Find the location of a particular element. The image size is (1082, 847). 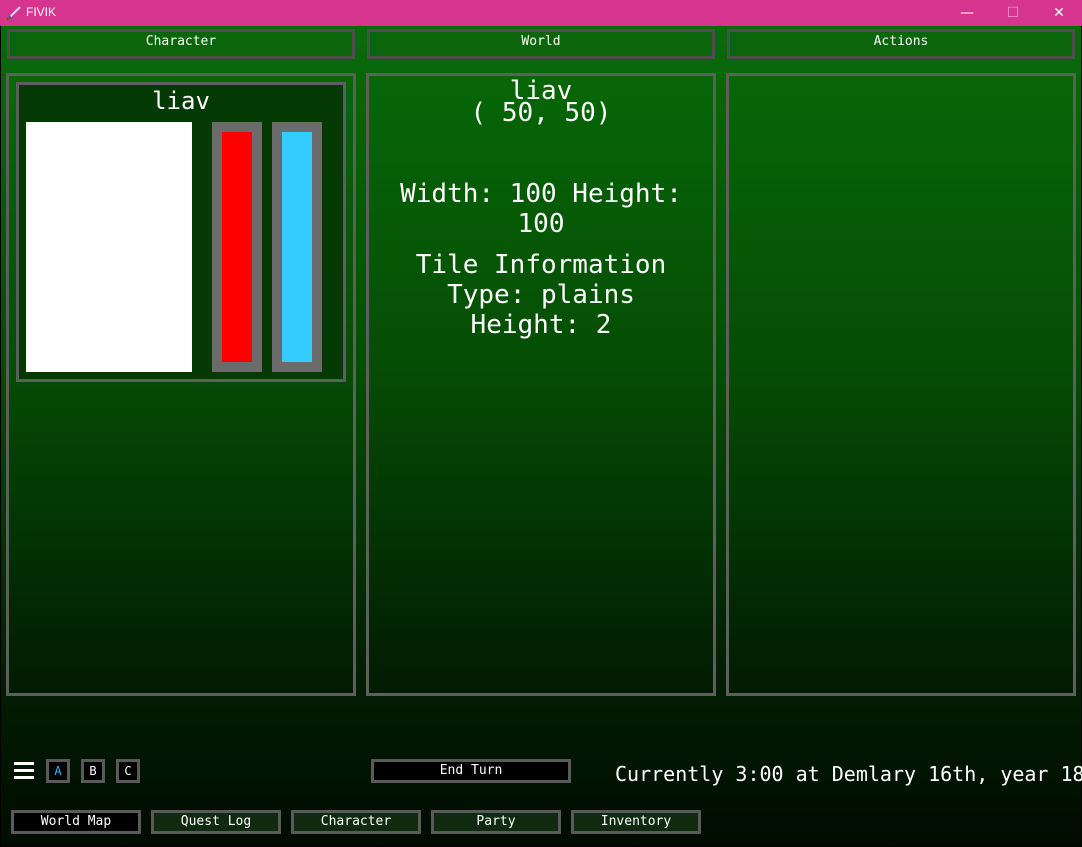

window-title: FIVIK is located at coordinates (41, 12).